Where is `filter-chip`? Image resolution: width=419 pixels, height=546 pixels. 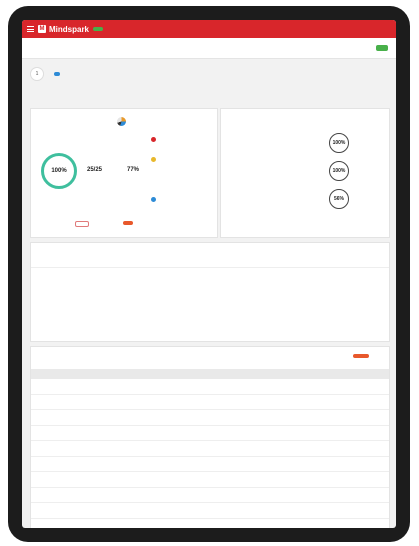 filter-chip is located at coordinates (57, 74).